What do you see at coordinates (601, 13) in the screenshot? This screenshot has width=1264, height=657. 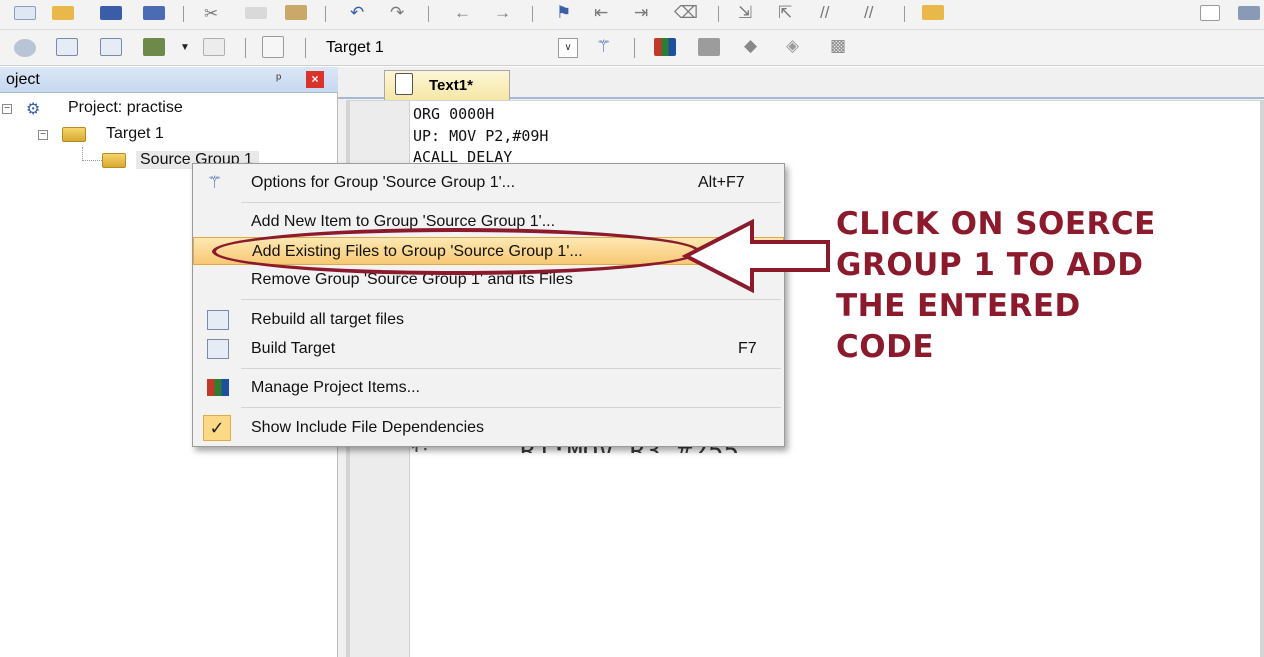 I see `prev-bookmark-icon: ⇤` at bounding box center [601, 13].